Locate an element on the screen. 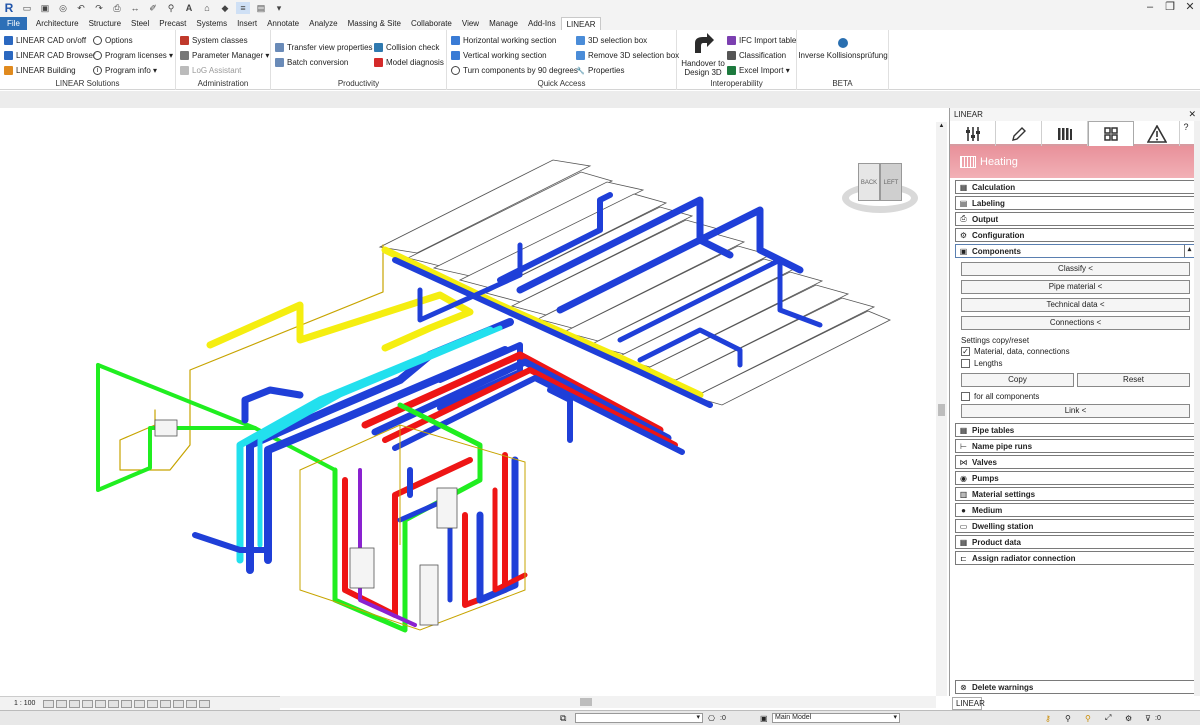 The height and width of the screenshot is (725, 1200). collapse-icon: ▴ is located at coordinates (1189, 251).